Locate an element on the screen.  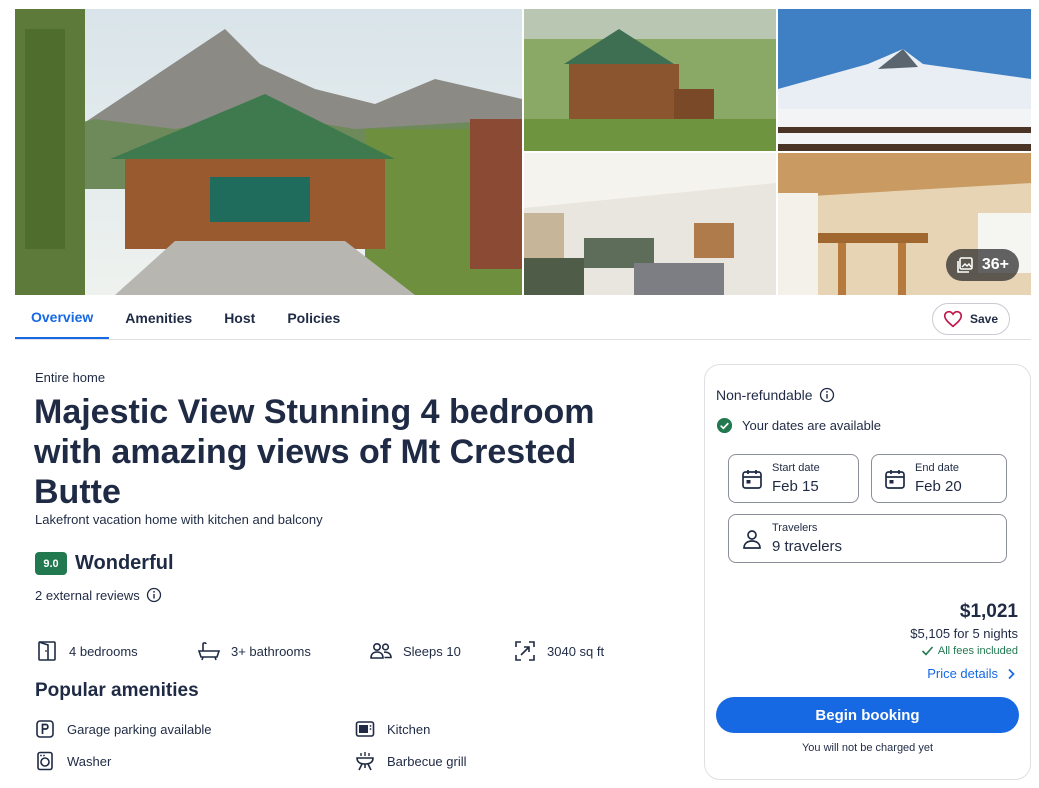
availability-status: Your dates are available is located at coordinates (798, 425).